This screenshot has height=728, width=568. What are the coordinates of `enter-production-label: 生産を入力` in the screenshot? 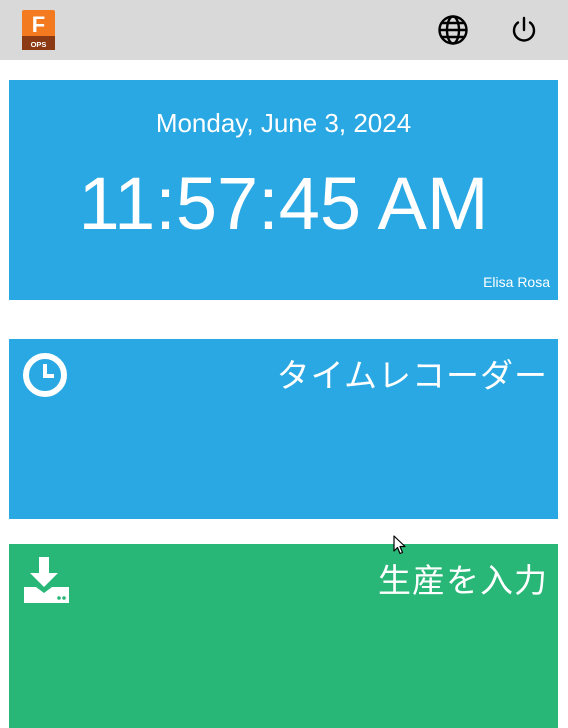 It's located at (463, 580).